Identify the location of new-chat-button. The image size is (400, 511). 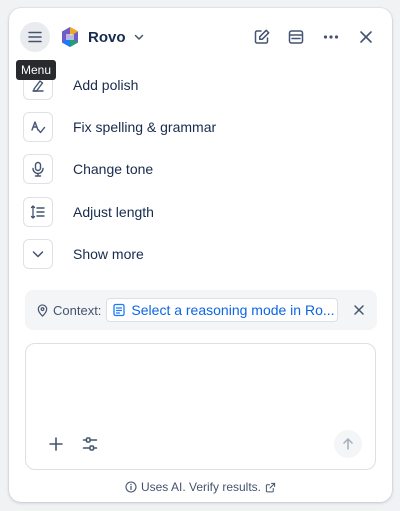
(262, 37).